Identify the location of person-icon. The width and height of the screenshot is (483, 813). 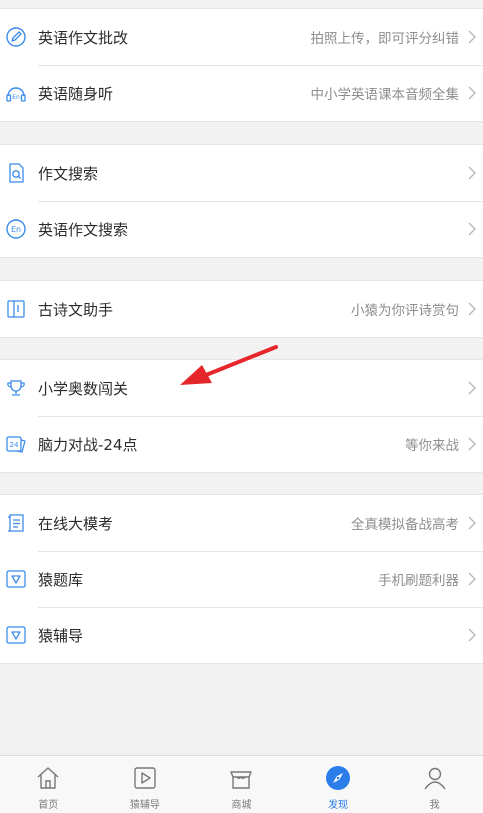
(435, 778).